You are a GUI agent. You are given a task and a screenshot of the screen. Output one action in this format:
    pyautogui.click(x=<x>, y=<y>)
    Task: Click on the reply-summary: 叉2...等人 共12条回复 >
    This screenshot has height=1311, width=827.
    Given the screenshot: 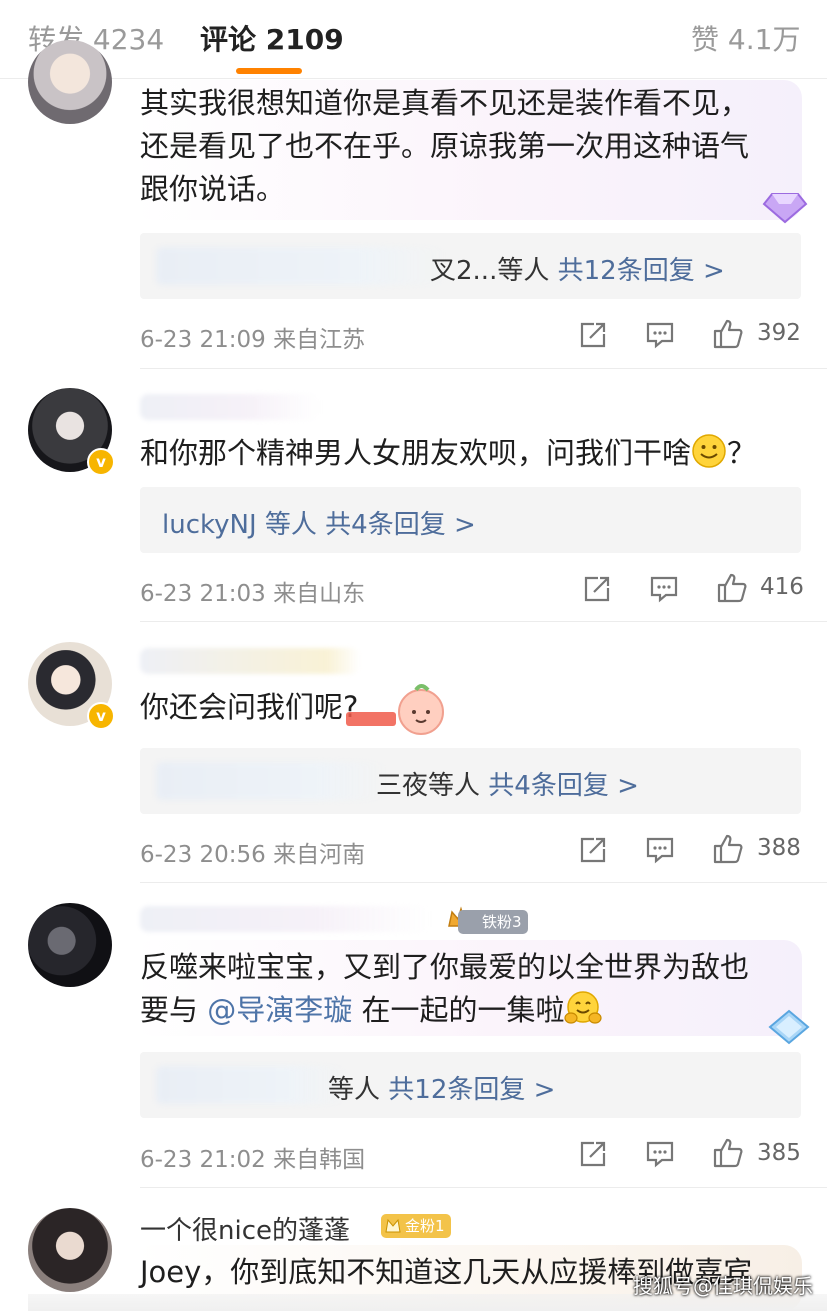 What is the action you would take?
    pyautogui.click(x=577, y=268)
    